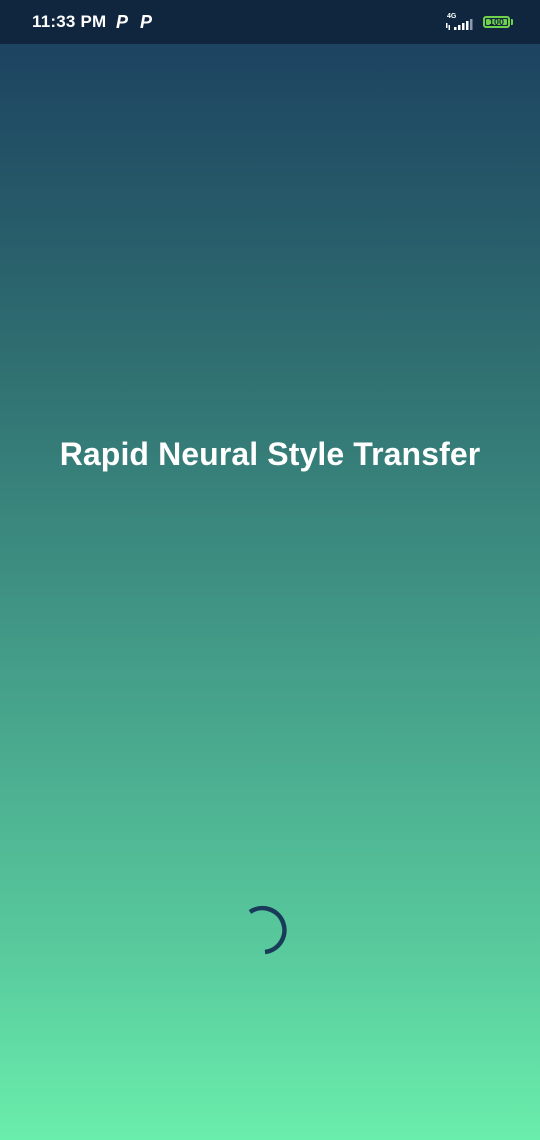 This screenshot has width=540, height=1140. What do you see at coordinates (69, 21) in the screenshot?
I see `status-time: 11:33 PM` at bounding box center [69, 21].